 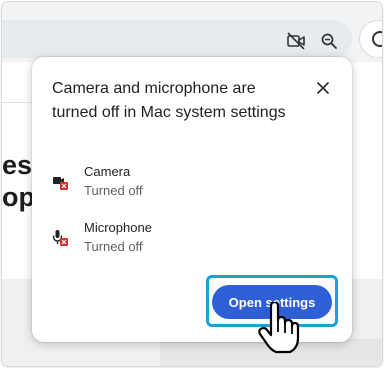 What do you see at coordinates (61, 182) in the screenshot?
I see `camera-blocked-icon` at bounding box center [61, 182].